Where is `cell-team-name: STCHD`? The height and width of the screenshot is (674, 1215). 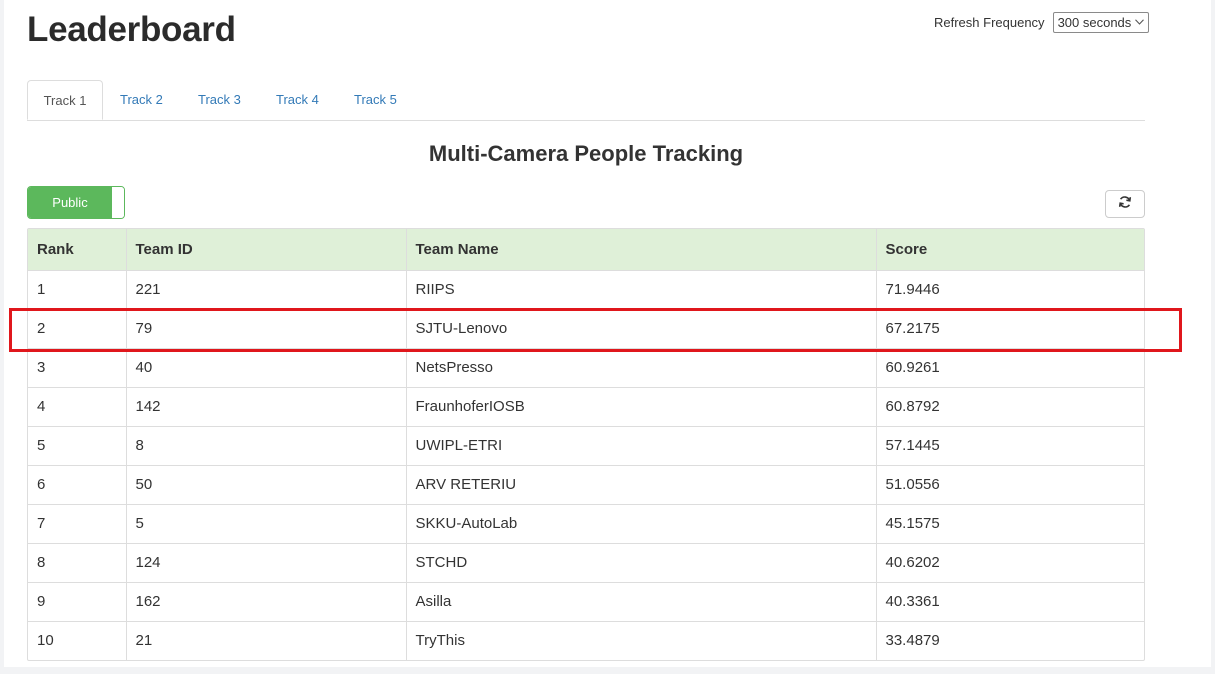
cell-team-name: STCHD is located at coordinates (641, 563).